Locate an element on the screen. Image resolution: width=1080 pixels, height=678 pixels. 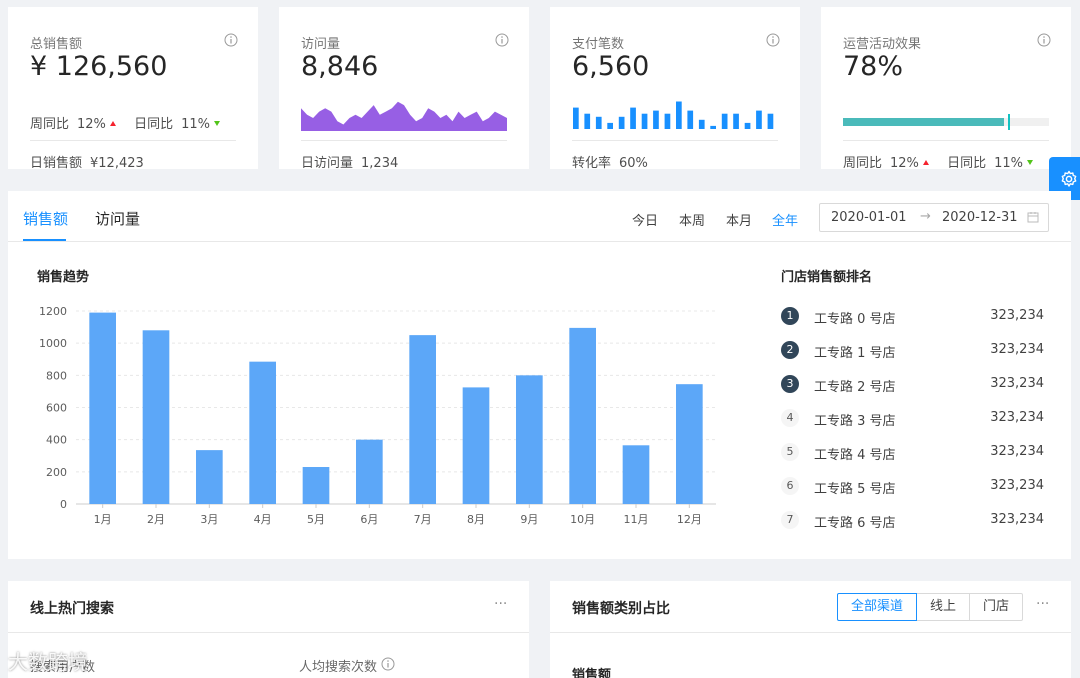
radio-all-channels: 全部渠道 is located at coordinates (877, 607).